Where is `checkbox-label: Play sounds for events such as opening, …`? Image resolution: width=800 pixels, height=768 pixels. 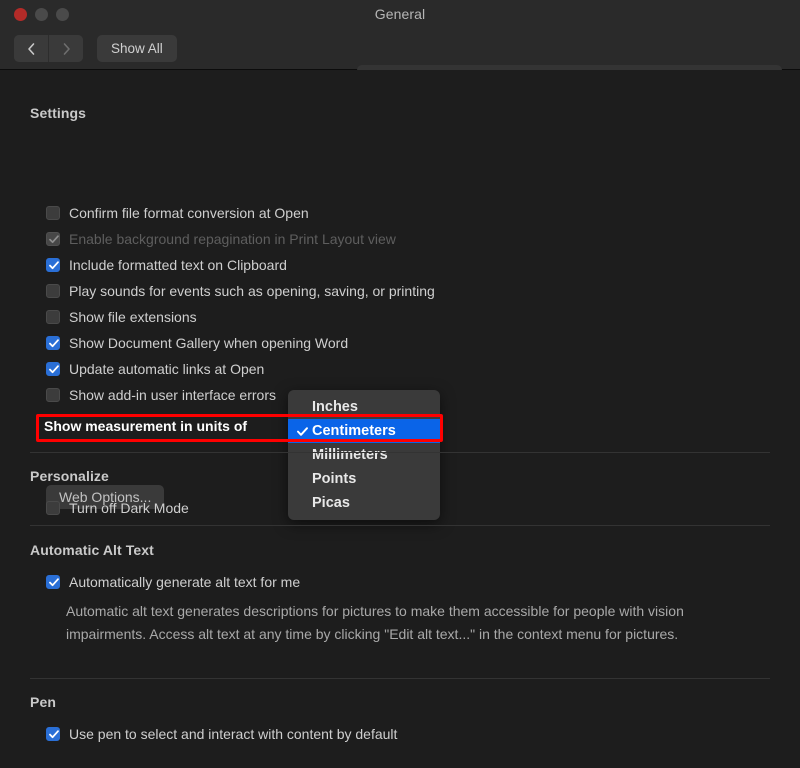
checkbox-label: Play sounds for events such as opening, … is located at coordinates (252, 291).